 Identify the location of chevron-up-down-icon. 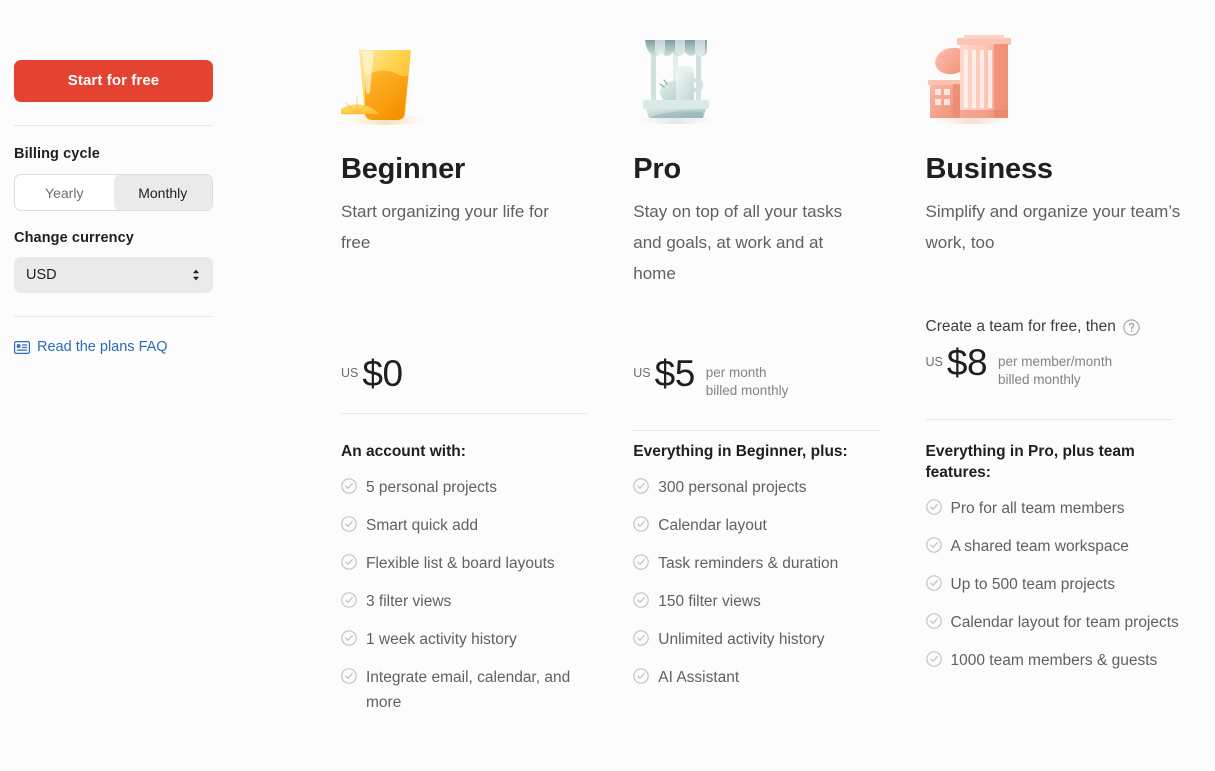
(196, 275).